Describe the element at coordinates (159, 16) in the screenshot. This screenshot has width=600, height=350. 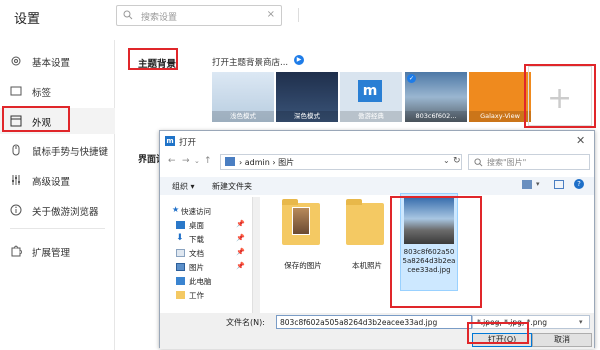
I see `search-input: 搜索设置` at that location.